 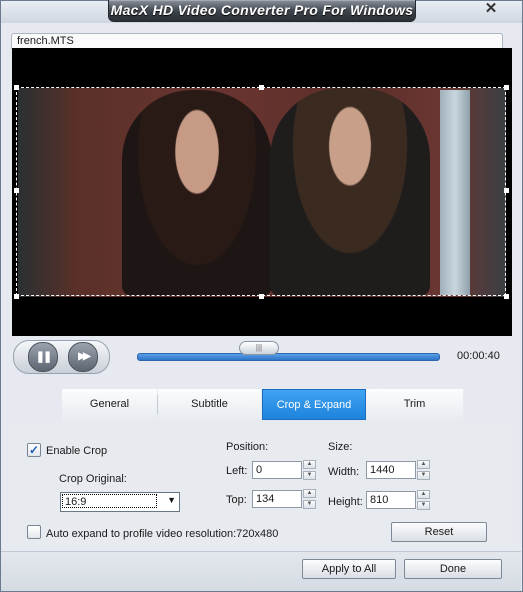 I want to click on height-spin-up: ▲, so click(x=423, y=494).